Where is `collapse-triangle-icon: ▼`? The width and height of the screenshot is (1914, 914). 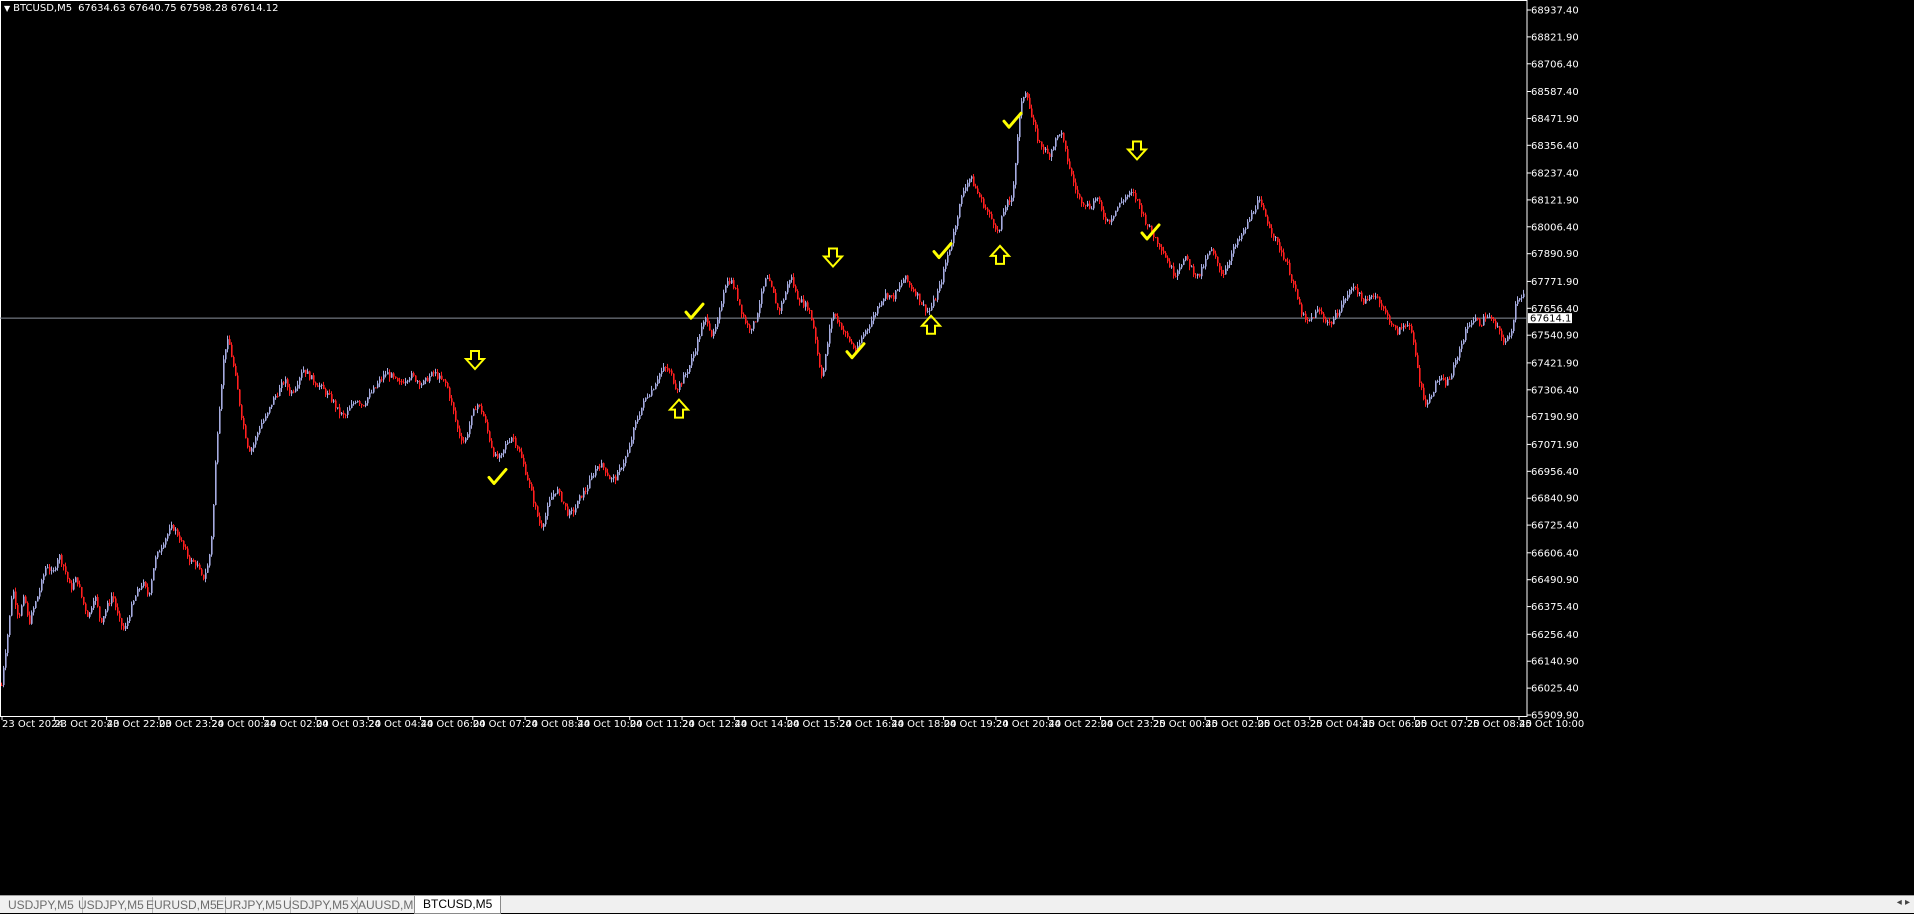 collapse-triangle-icon: ▼ is located at coordinates (7, 8).